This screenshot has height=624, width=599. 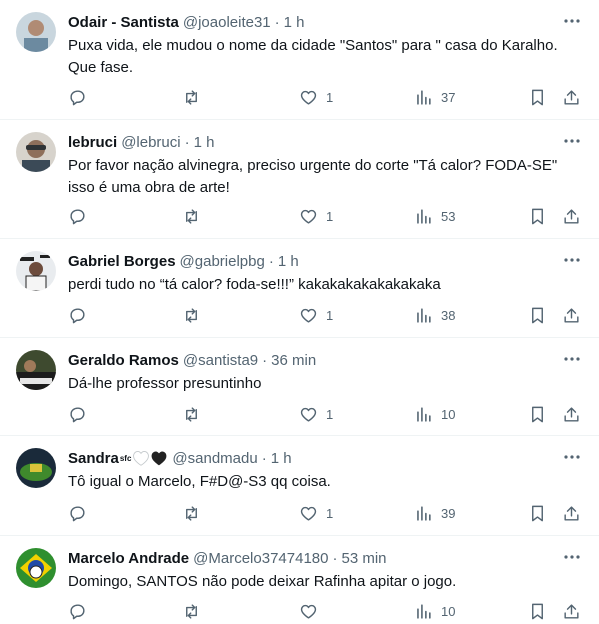 I want to click on tweet-actions: 1 39, so click(x=325, y=513).